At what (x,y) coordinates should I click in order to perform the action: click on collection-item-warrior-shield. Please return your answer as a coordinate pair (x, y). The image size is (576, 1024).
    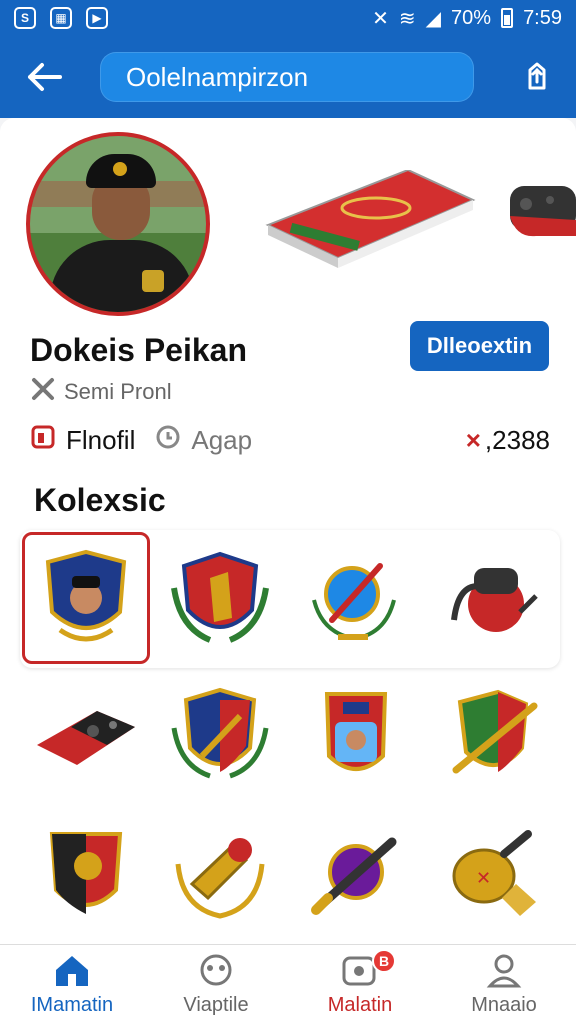
    Looking at the image, I should click on (220, 598).